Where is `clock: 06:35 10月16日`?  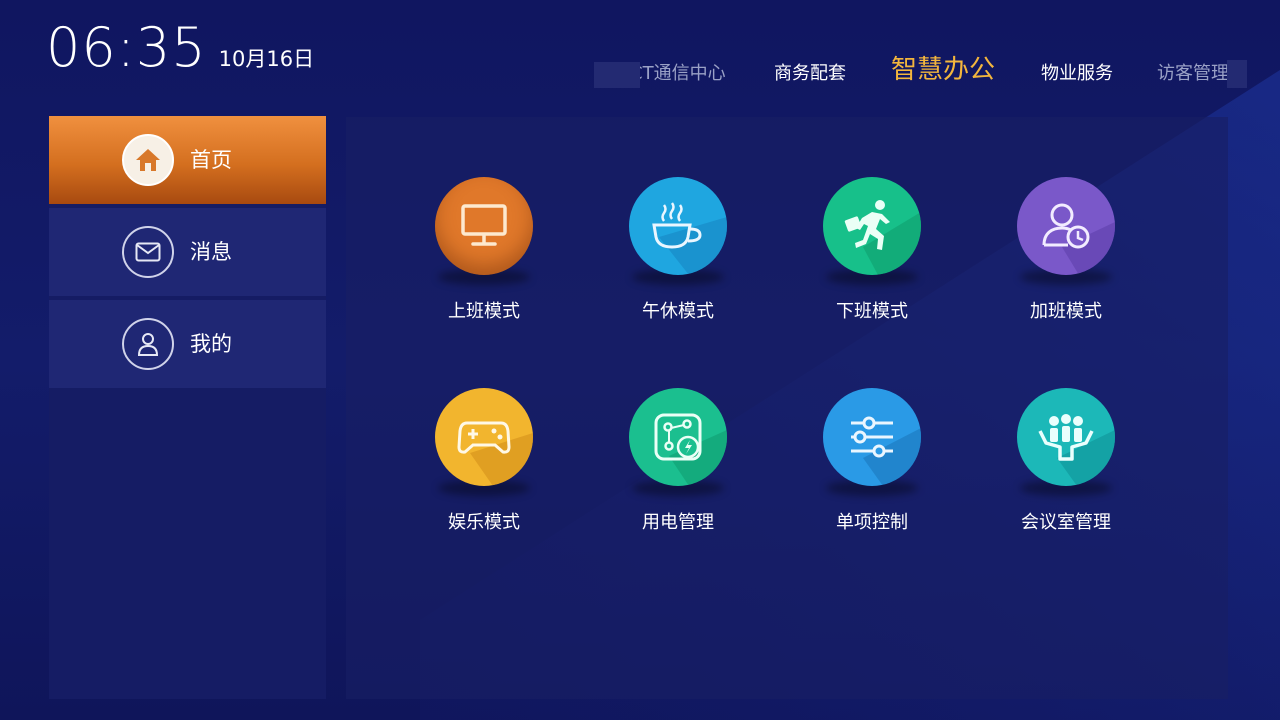 clock: 06:35 10月16日 is located at coordinates (180, 47).